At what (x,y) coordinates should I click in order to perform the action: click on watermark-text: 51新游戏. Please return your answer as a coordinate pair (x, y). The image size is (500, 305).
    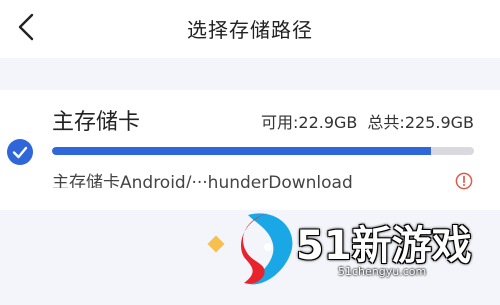
    Looking at the image, I should click on (384, 246).